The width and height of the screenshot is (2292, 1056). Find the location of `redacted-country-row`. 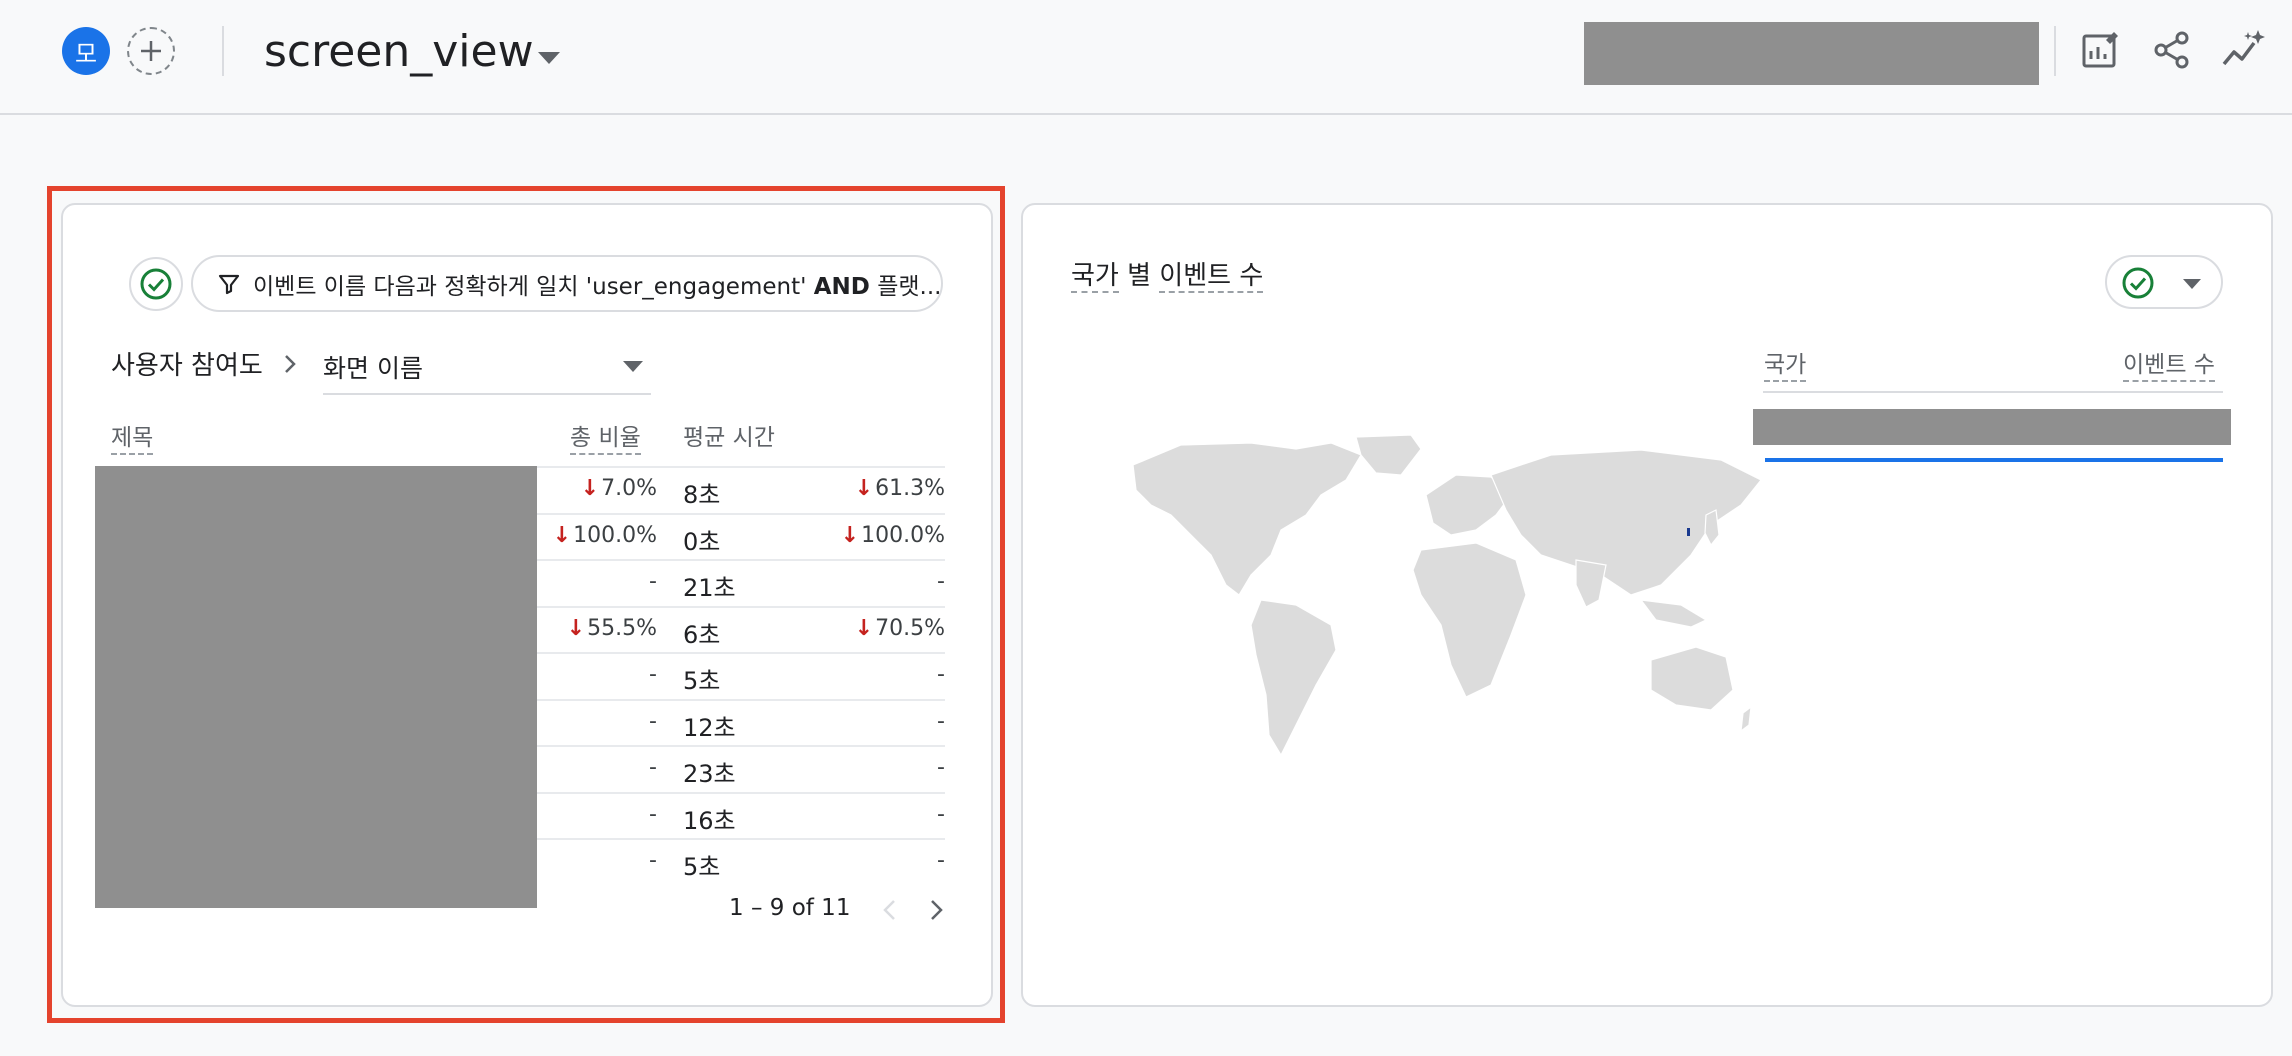

redacted-country-row is located at coordinates (1992, 427).